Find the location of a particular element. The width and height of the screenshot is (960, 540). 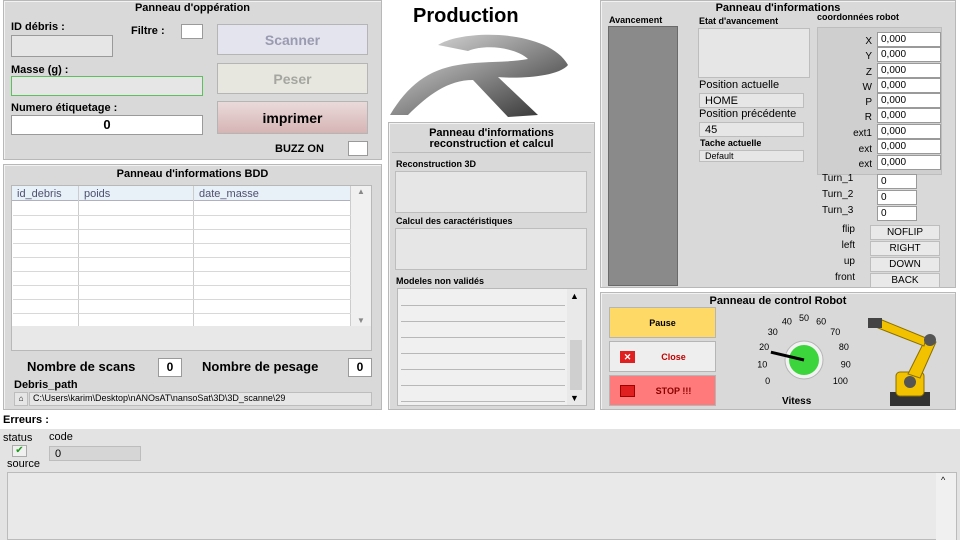

avancement-bar is located at coordinates (643, 156).